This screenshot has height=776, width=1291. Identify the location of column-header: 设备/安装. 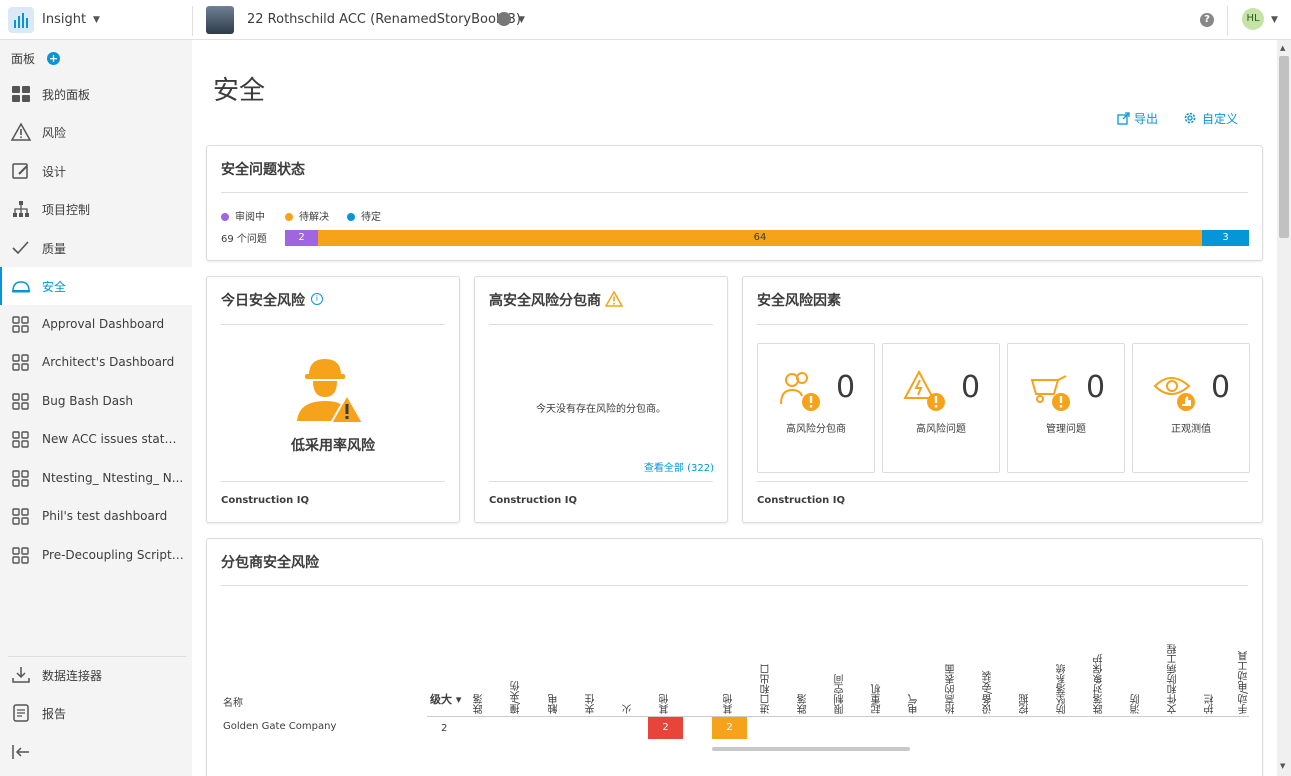
(988, 674).